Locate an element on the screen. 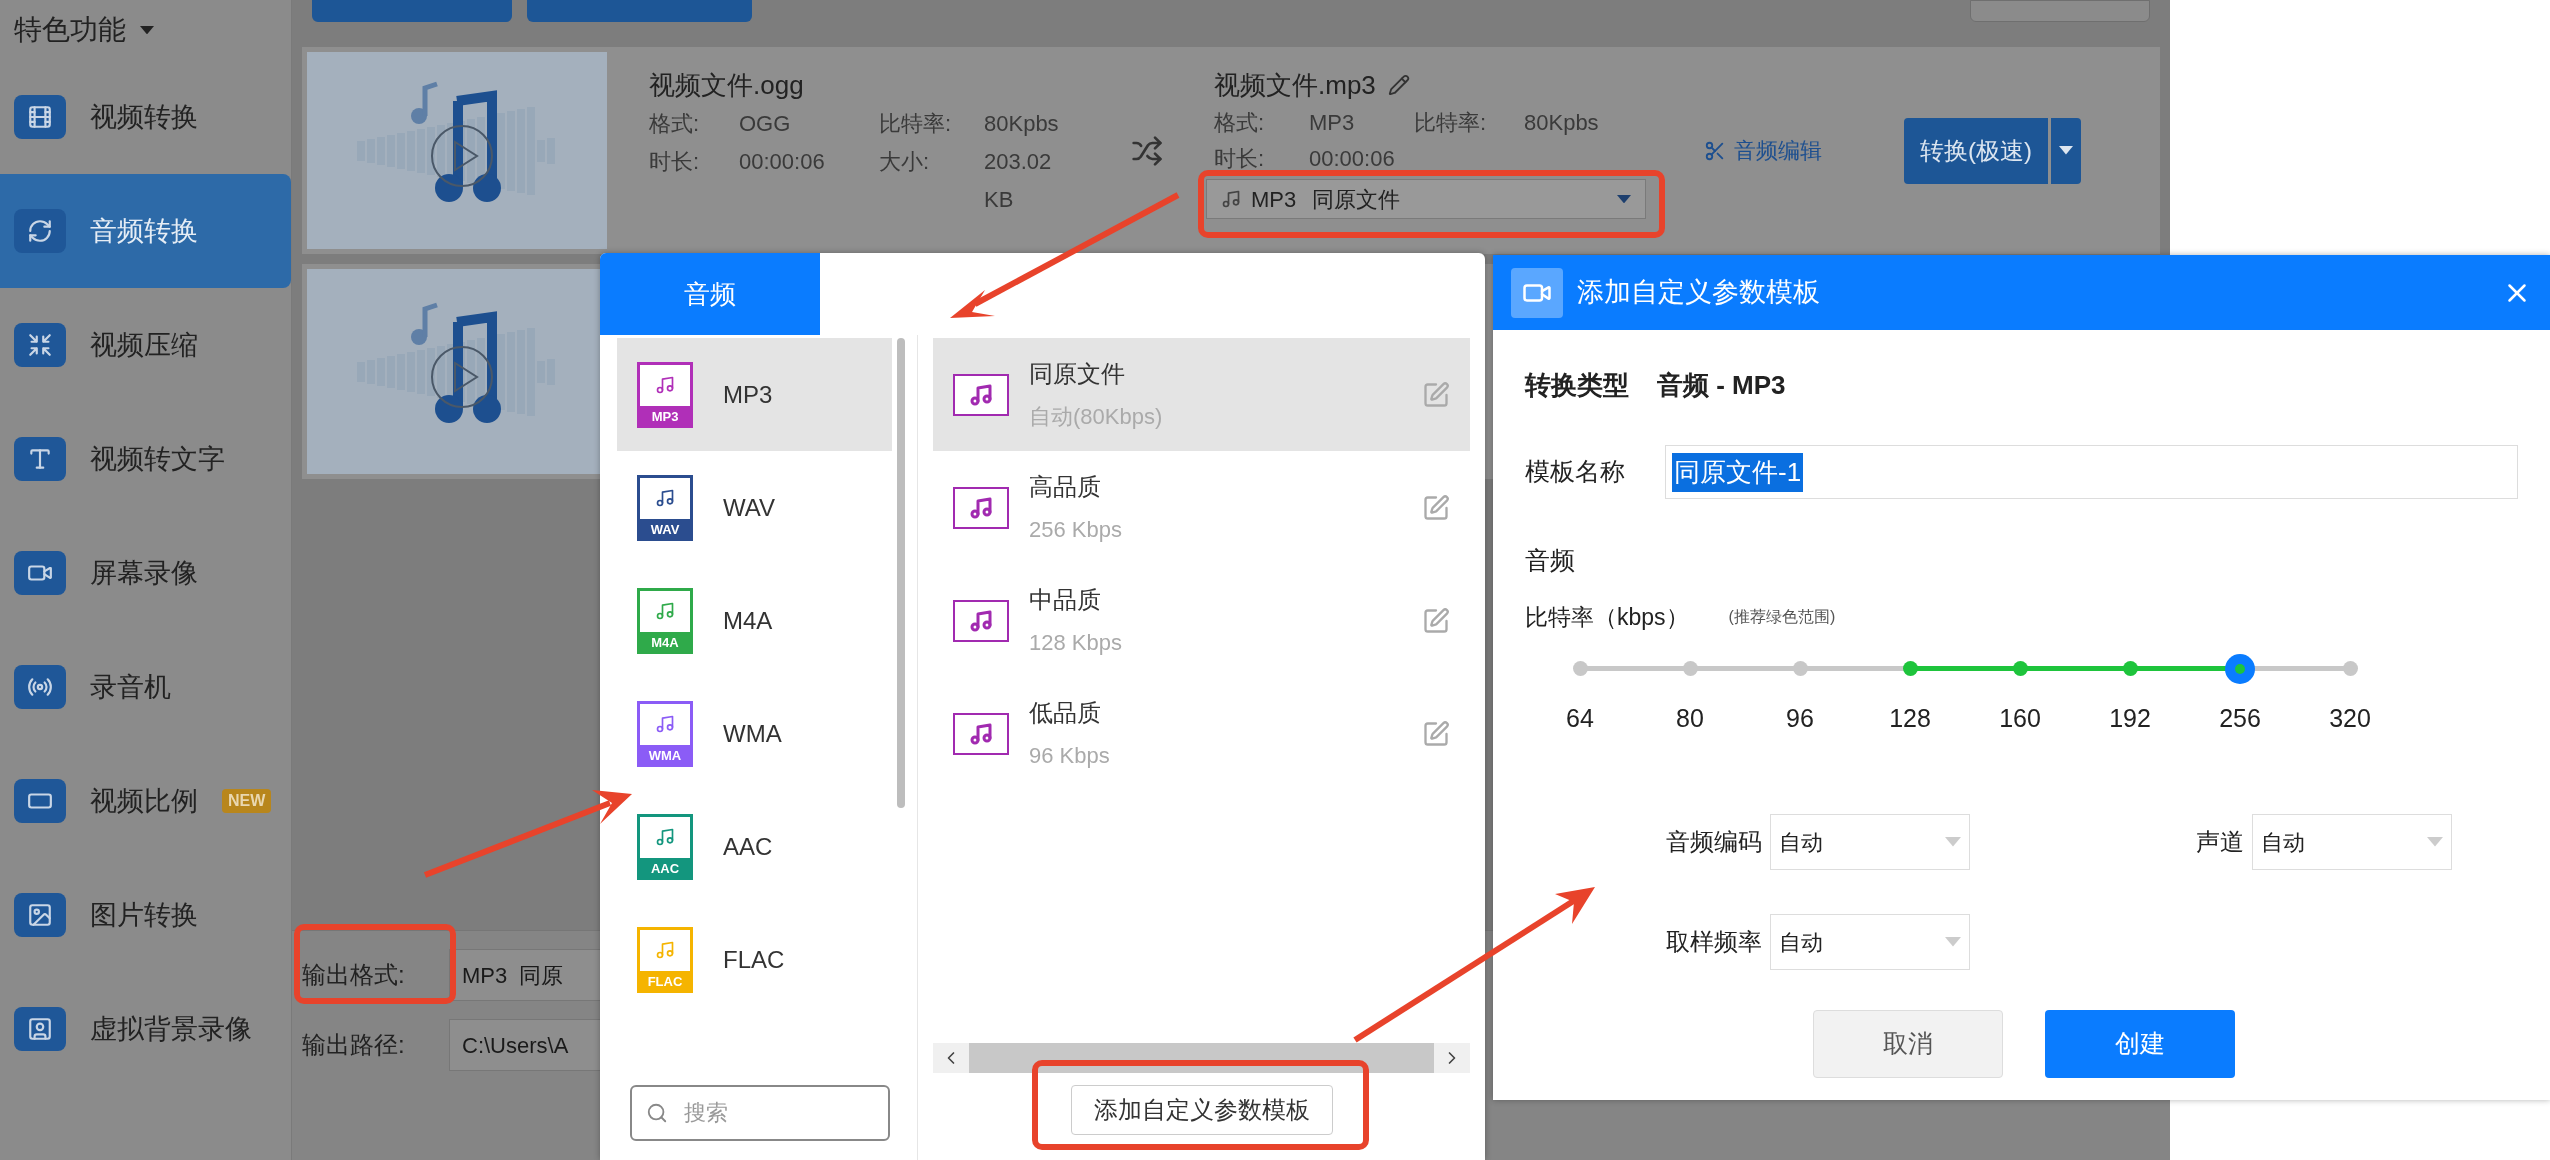 This screenshot has width=2550, height=1160. preset-dropdown: MP3 同原文件 is located at coordinates (1426, 199).